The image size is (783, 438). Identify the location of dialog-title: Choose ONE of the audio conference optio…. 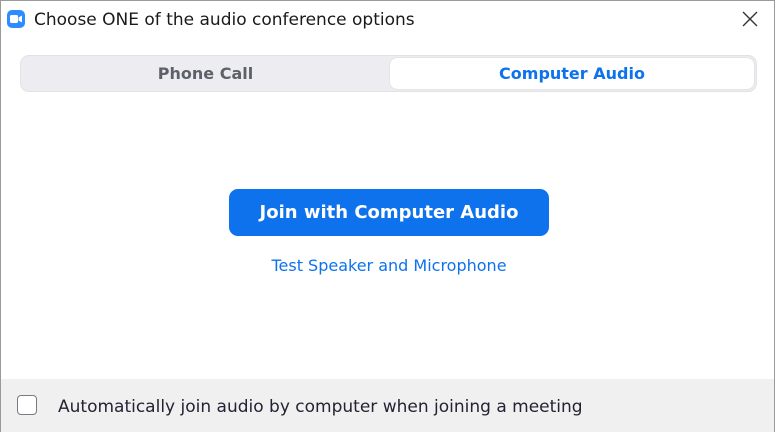
(224, 20).